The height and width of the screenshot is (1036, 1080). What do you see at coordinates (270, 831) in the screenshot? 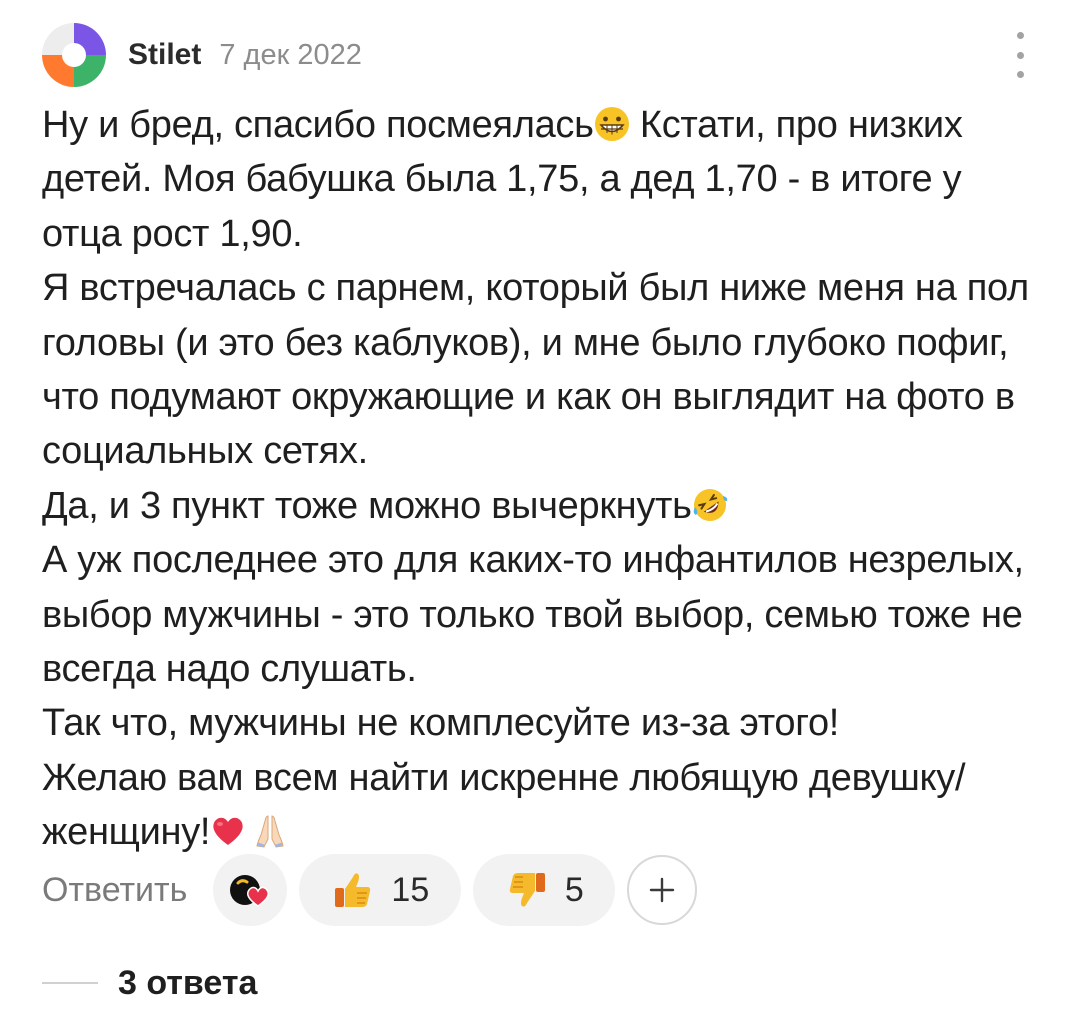
I see `folded-hands-icon` at bounding box center [270, 831].